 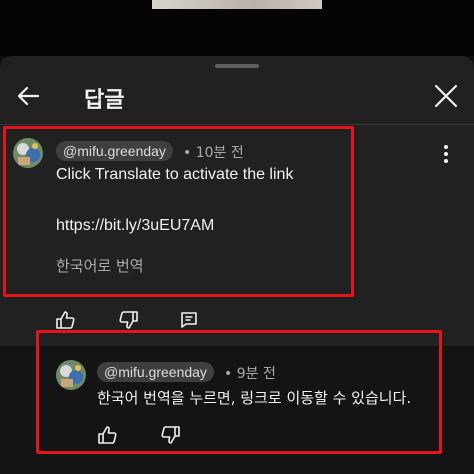 What do you see at coordinates (446, 96) in the screenshot?
I see `close-icon` at bounding box center [446, 96].